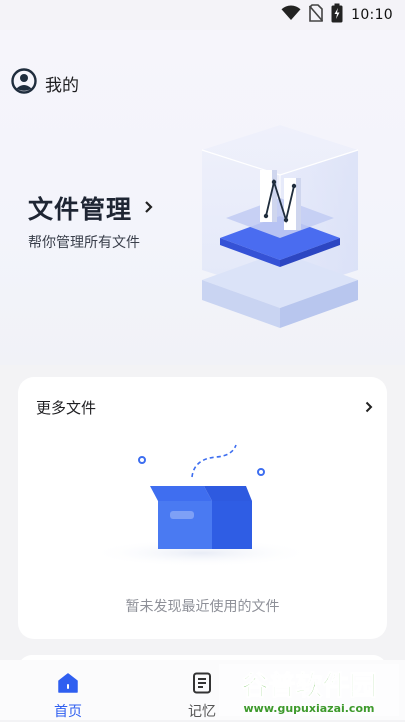  Describe the element at coordinates (372, 15) in the screenshot. I see `clock: 10:10` at that location.